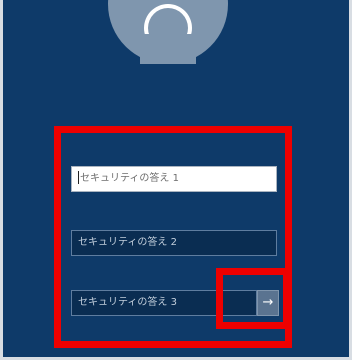 This screenshot has width=352, height=360. What do you see at coordinates (1, 180) in the screenshot?
I see `window-frame-left` at bounding box center [1, 180].